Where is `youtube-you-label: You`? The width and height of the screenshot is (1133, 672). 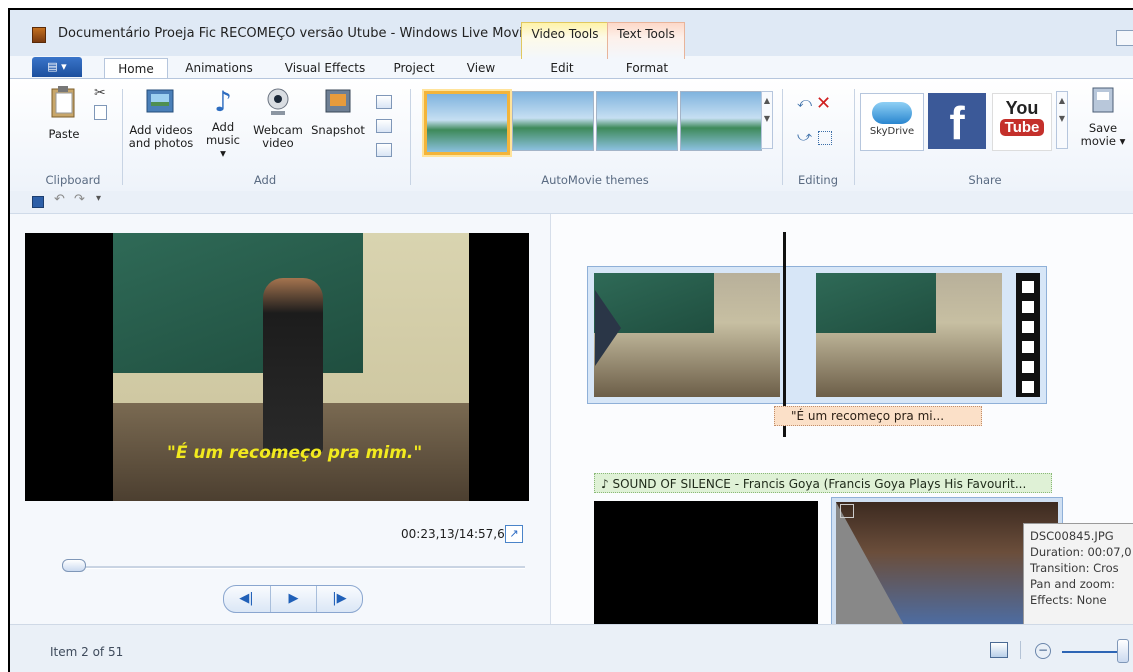
youtube-you-label: You is located at coordinates (1022, 108).